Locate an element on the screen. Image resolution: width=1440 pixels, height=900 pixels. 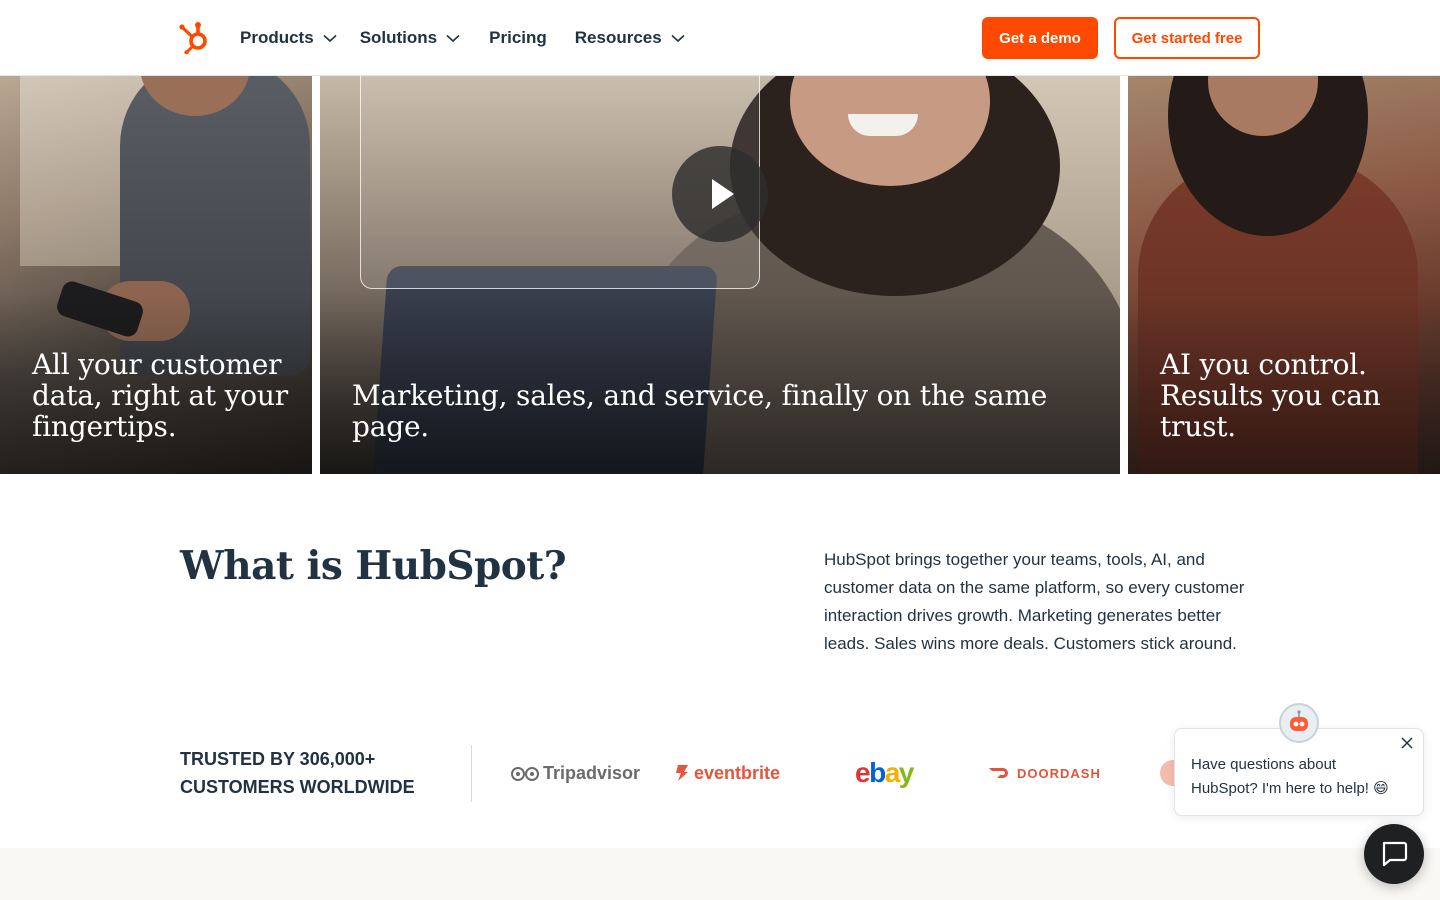
hero-card-caption: AI you control. Results you can trust. is located at coordinates (1270, 395).